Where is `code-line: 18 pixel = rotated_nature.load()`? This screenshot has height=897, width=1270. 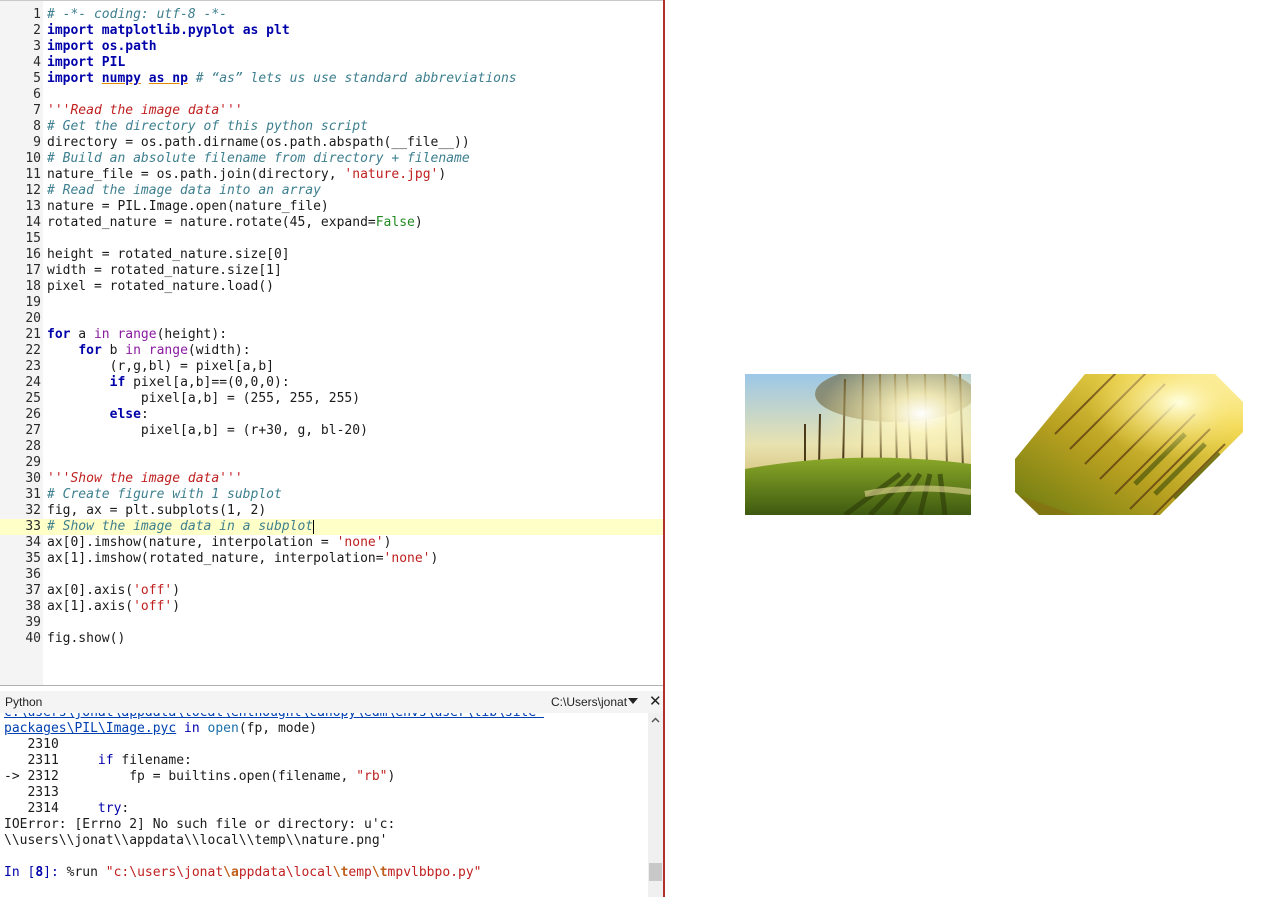
code-line: 18 pixel = rotated_nature.load() is located at coordinates (331, 287).